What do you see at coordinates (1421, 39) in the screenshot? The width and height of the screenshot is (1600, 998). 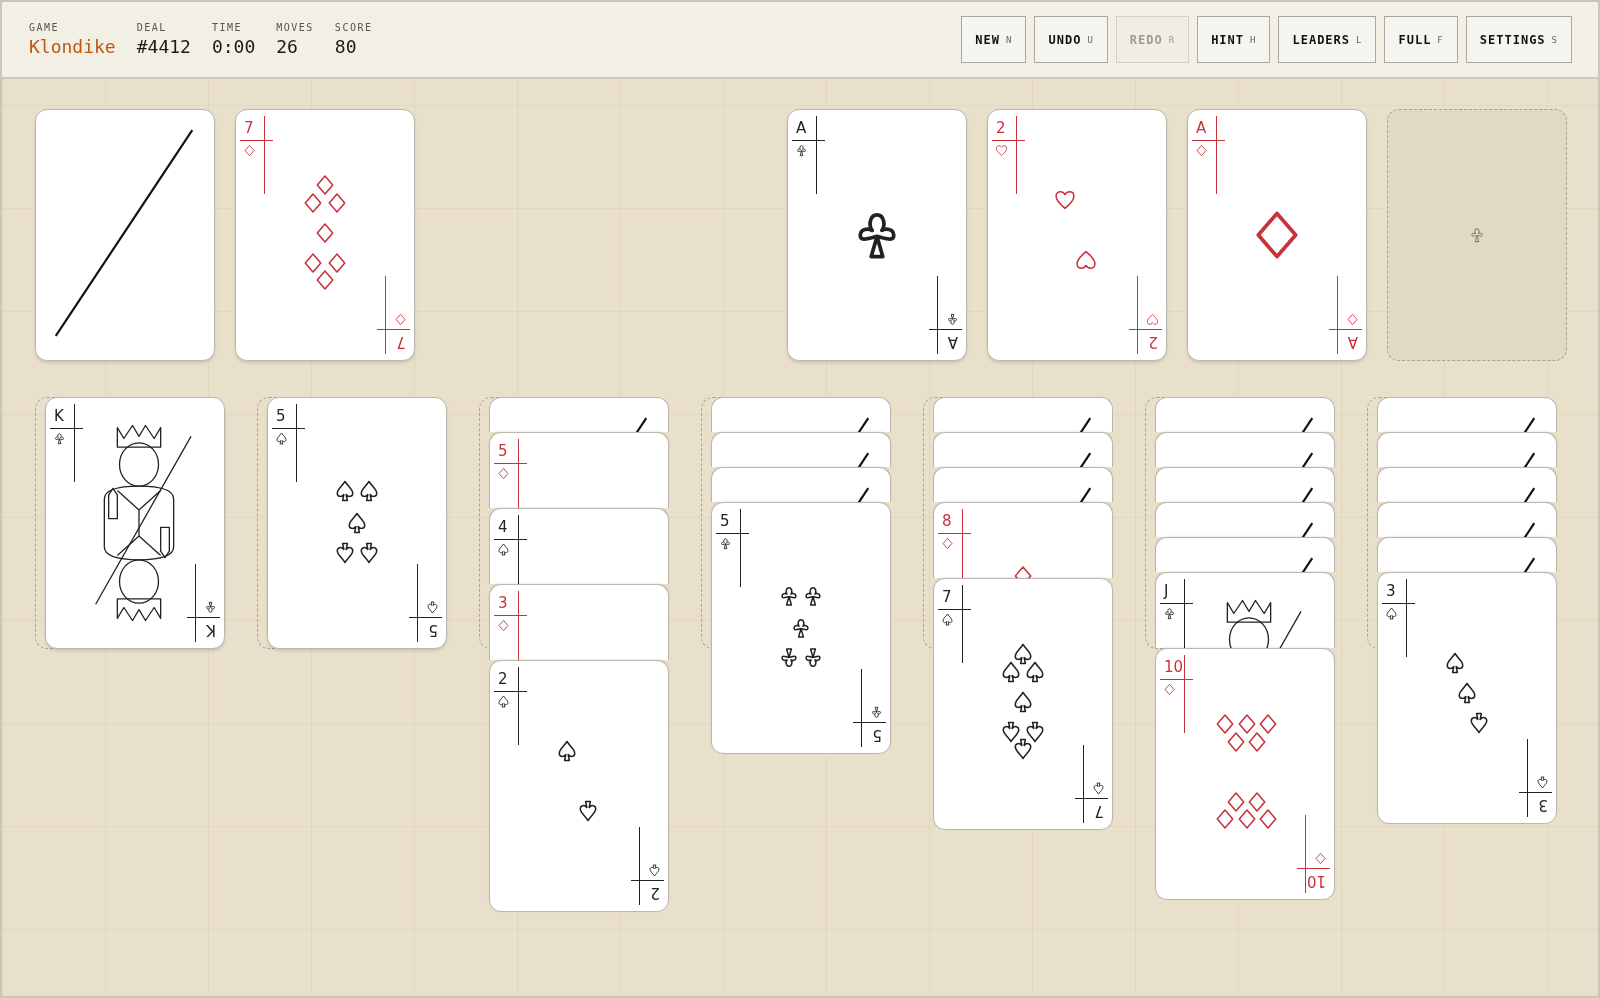 I see `toolbar-button: FULL F` at bounding box center [1421, 39].